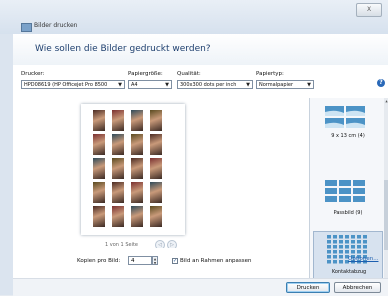 Image resolution: width=388 pixels, height=296 pixels. I want to click on window-title: Bilder drucken, so click(56, 25).